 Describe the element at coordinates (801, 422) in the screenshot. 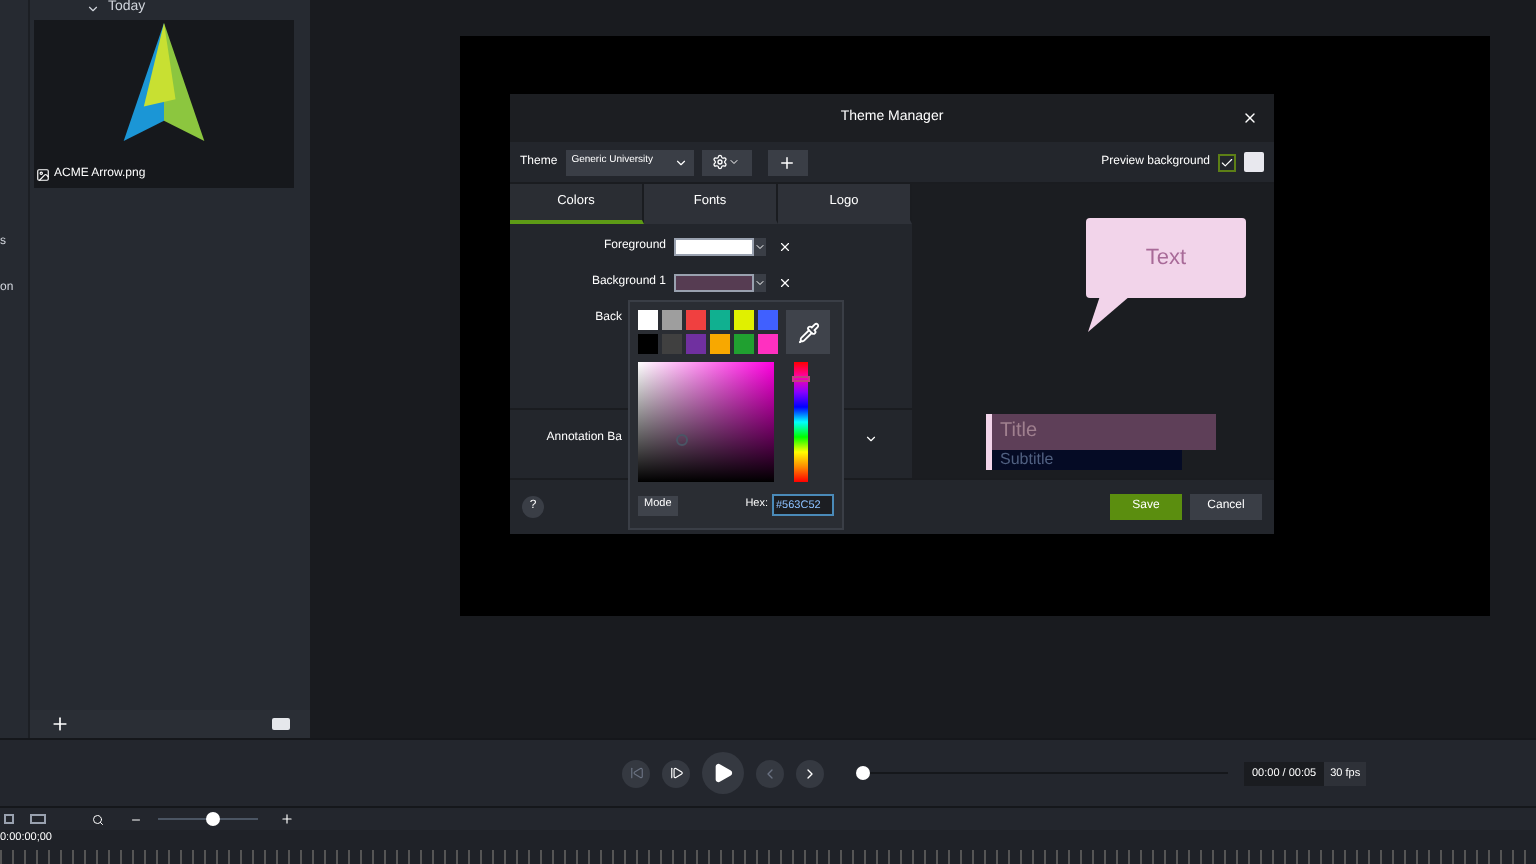

I see `hue-slider` at that location.